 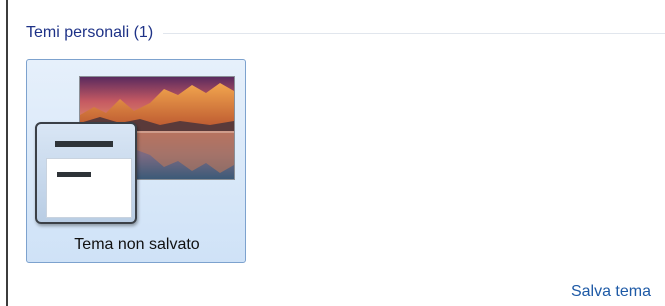 I want to click on left-border, so click(x=7, y=153).